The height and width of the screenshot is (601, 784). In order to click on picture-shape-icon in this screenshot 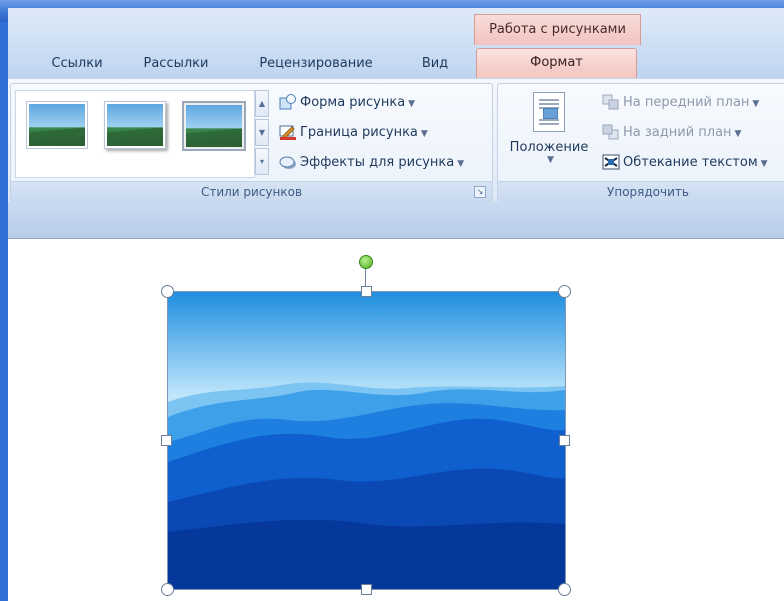, I will do `click(288, 101)`.